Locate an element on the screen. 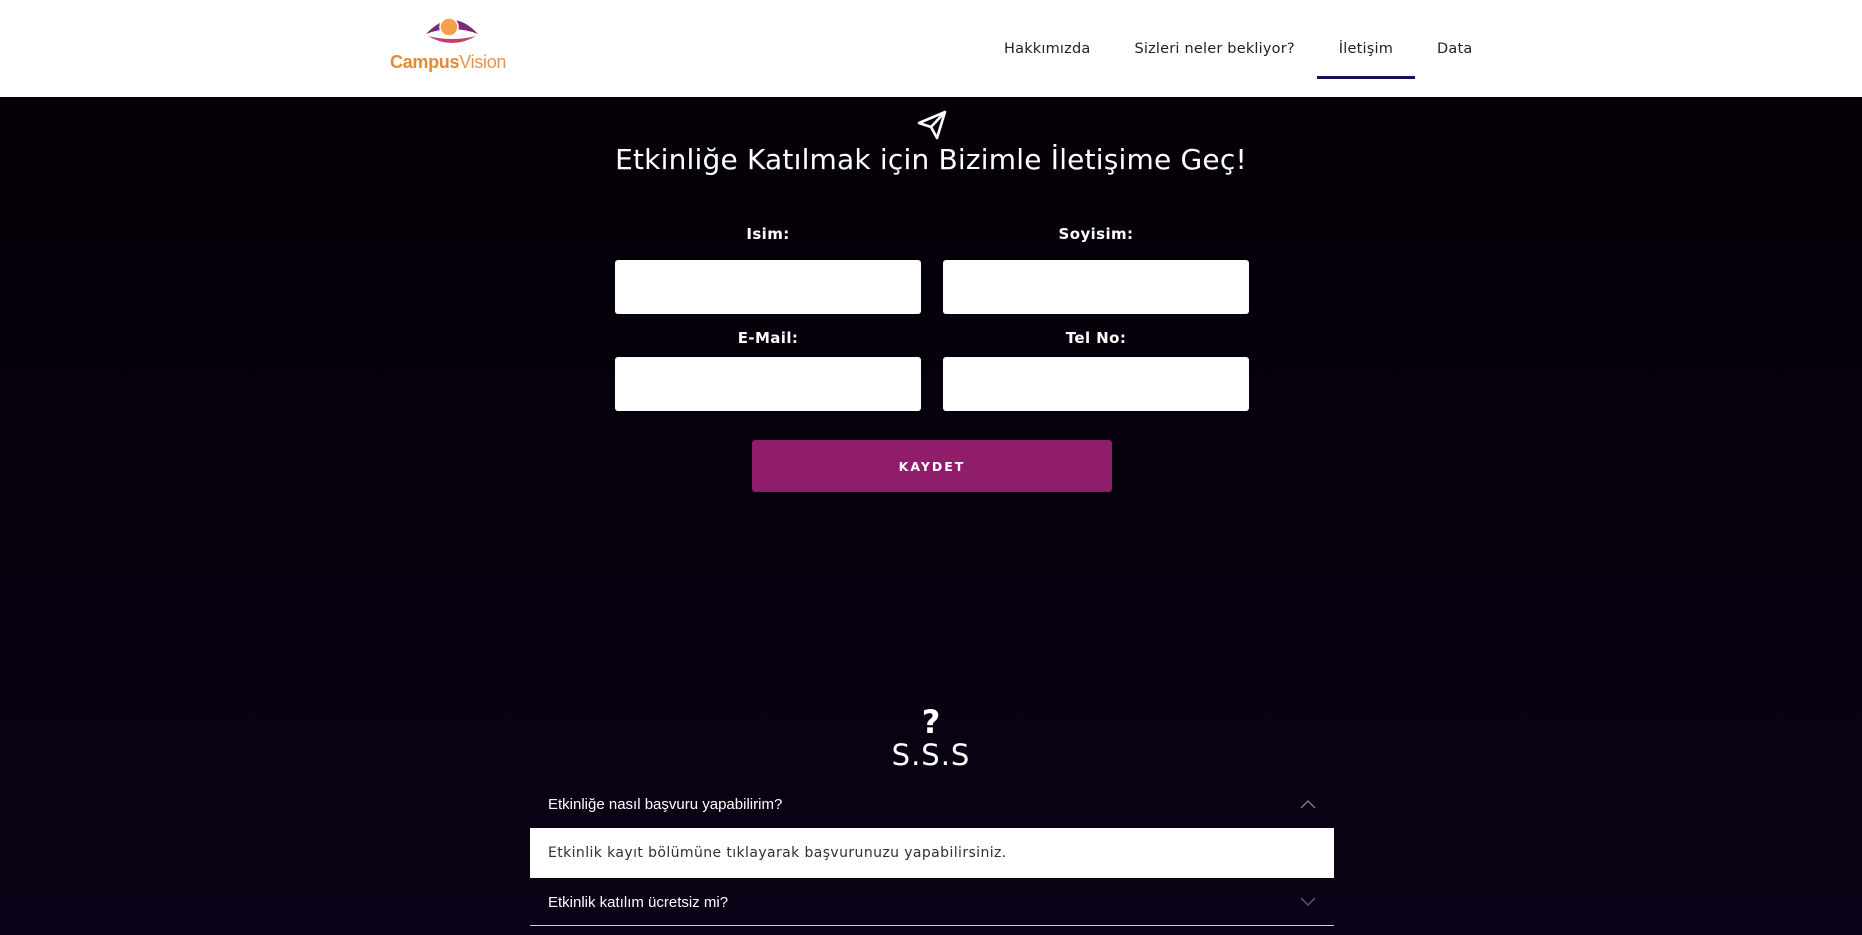  last-name-label: Soyisim: is located at coordinates (1096, 234).